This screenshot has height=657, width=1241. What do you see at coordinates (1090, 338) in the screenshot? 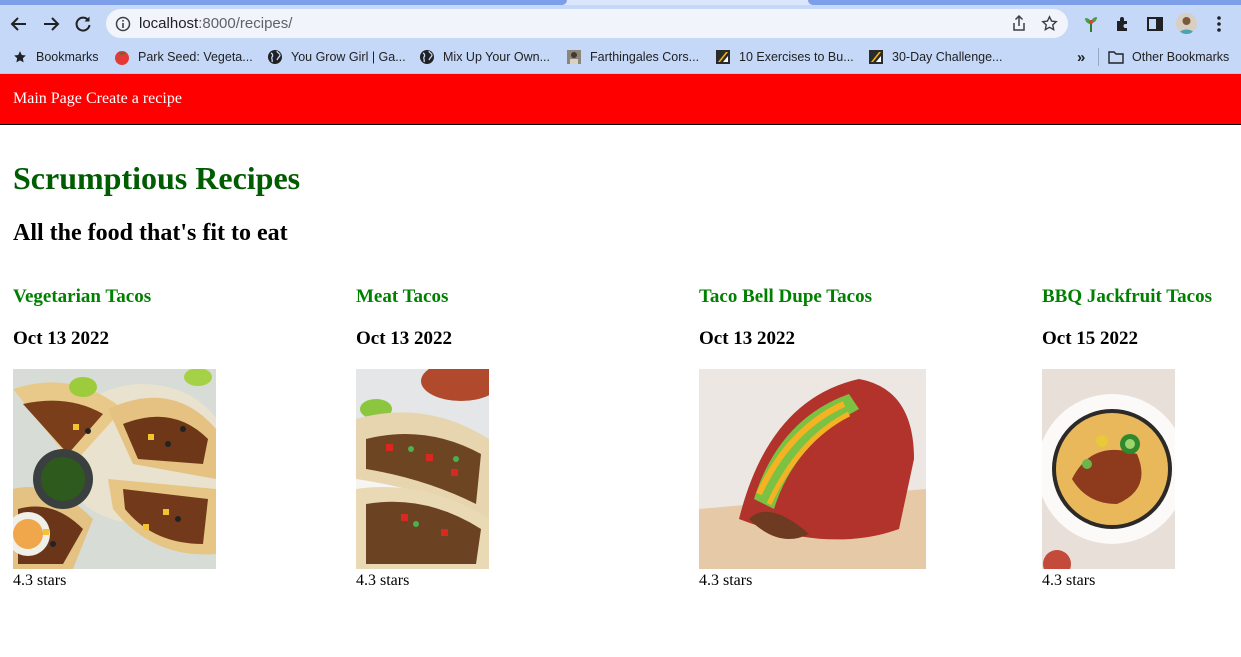
I see `recipe-date: Oct 15 2022` at bounding box center [1090, 338].